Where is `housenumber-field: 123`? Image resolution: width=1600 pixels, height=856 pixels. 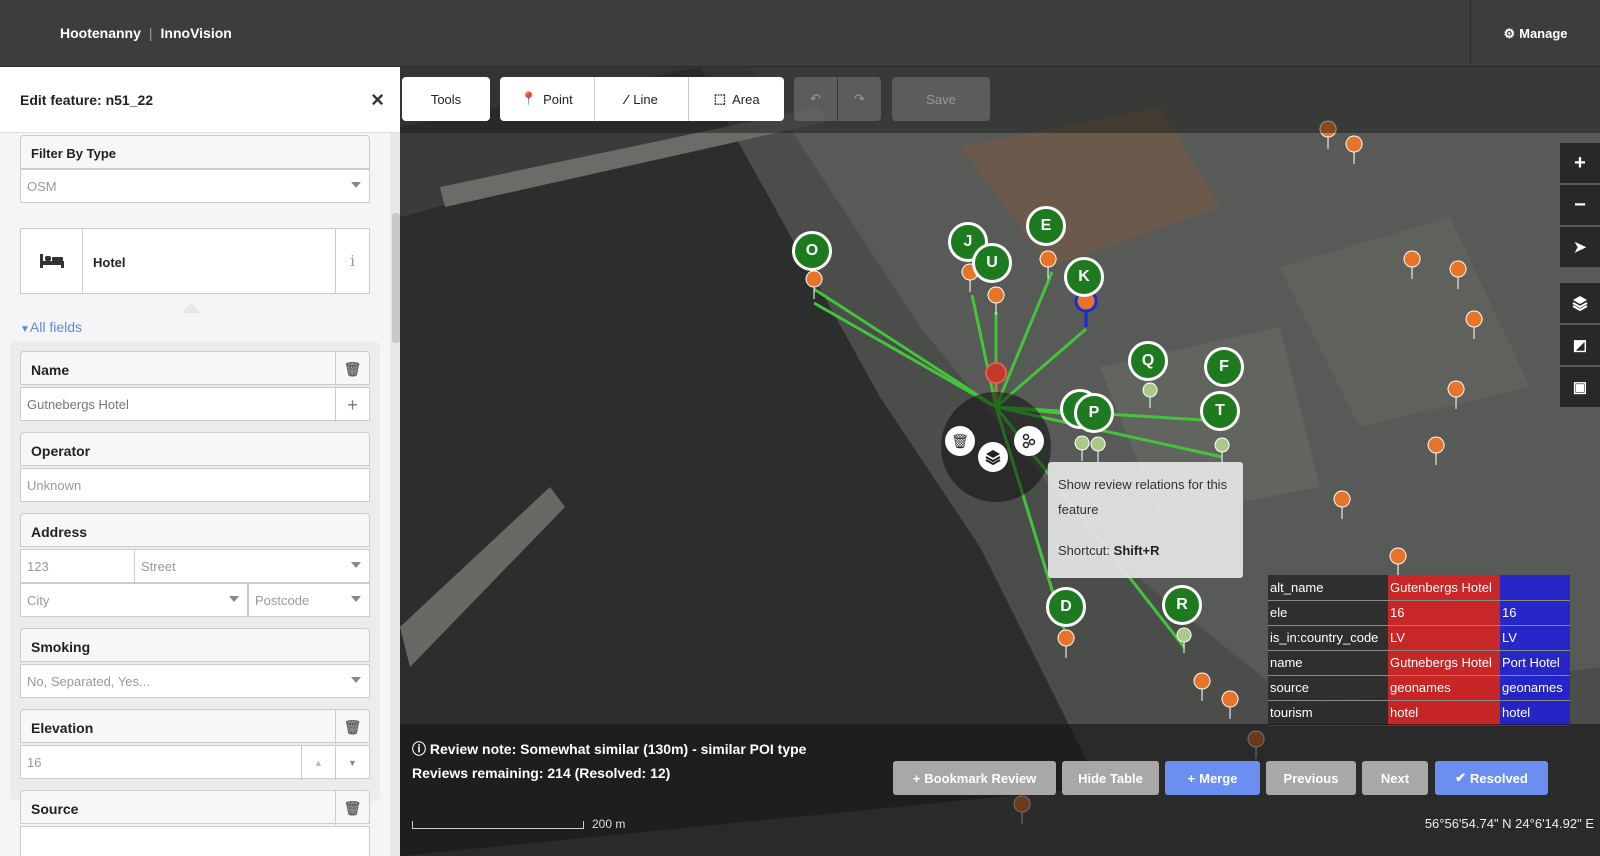
housenumber-field: 123 is located at coordinates (77, 566).